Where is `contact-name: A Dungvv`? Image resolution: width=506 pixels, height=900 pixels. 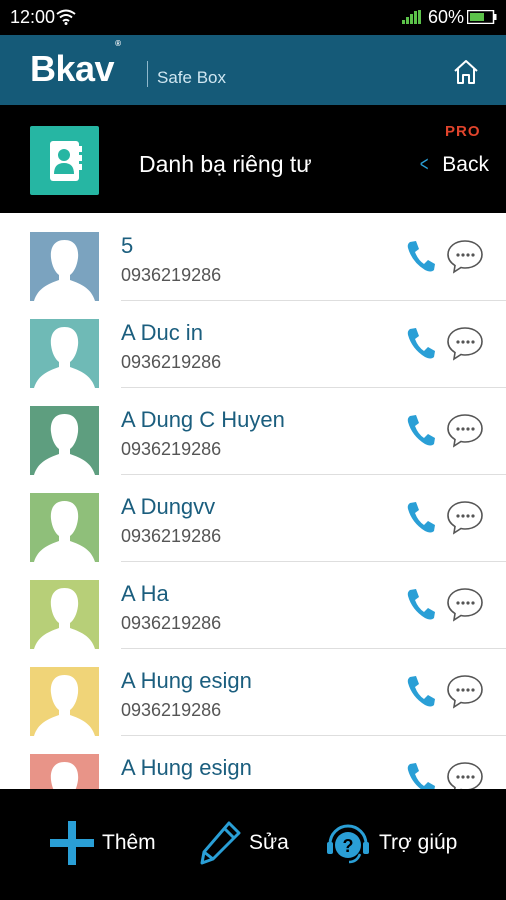
contact-name: A Dungvv is located at coordinates (168, 506).